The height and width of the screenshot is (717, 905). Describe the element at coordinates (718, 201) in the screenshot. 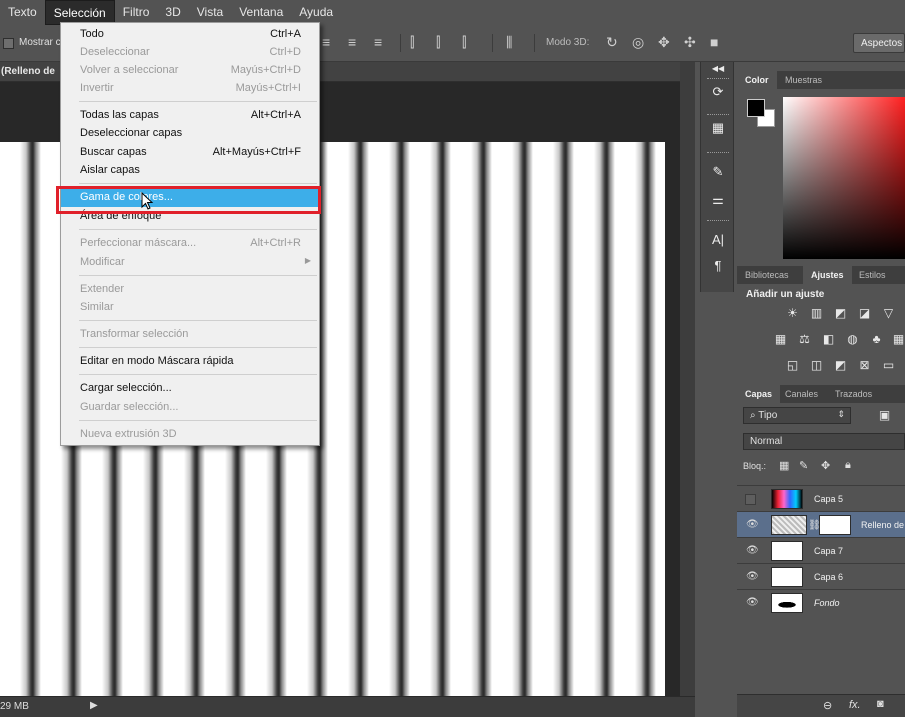

I see `brush-settings-icon: ⚌` at that location.